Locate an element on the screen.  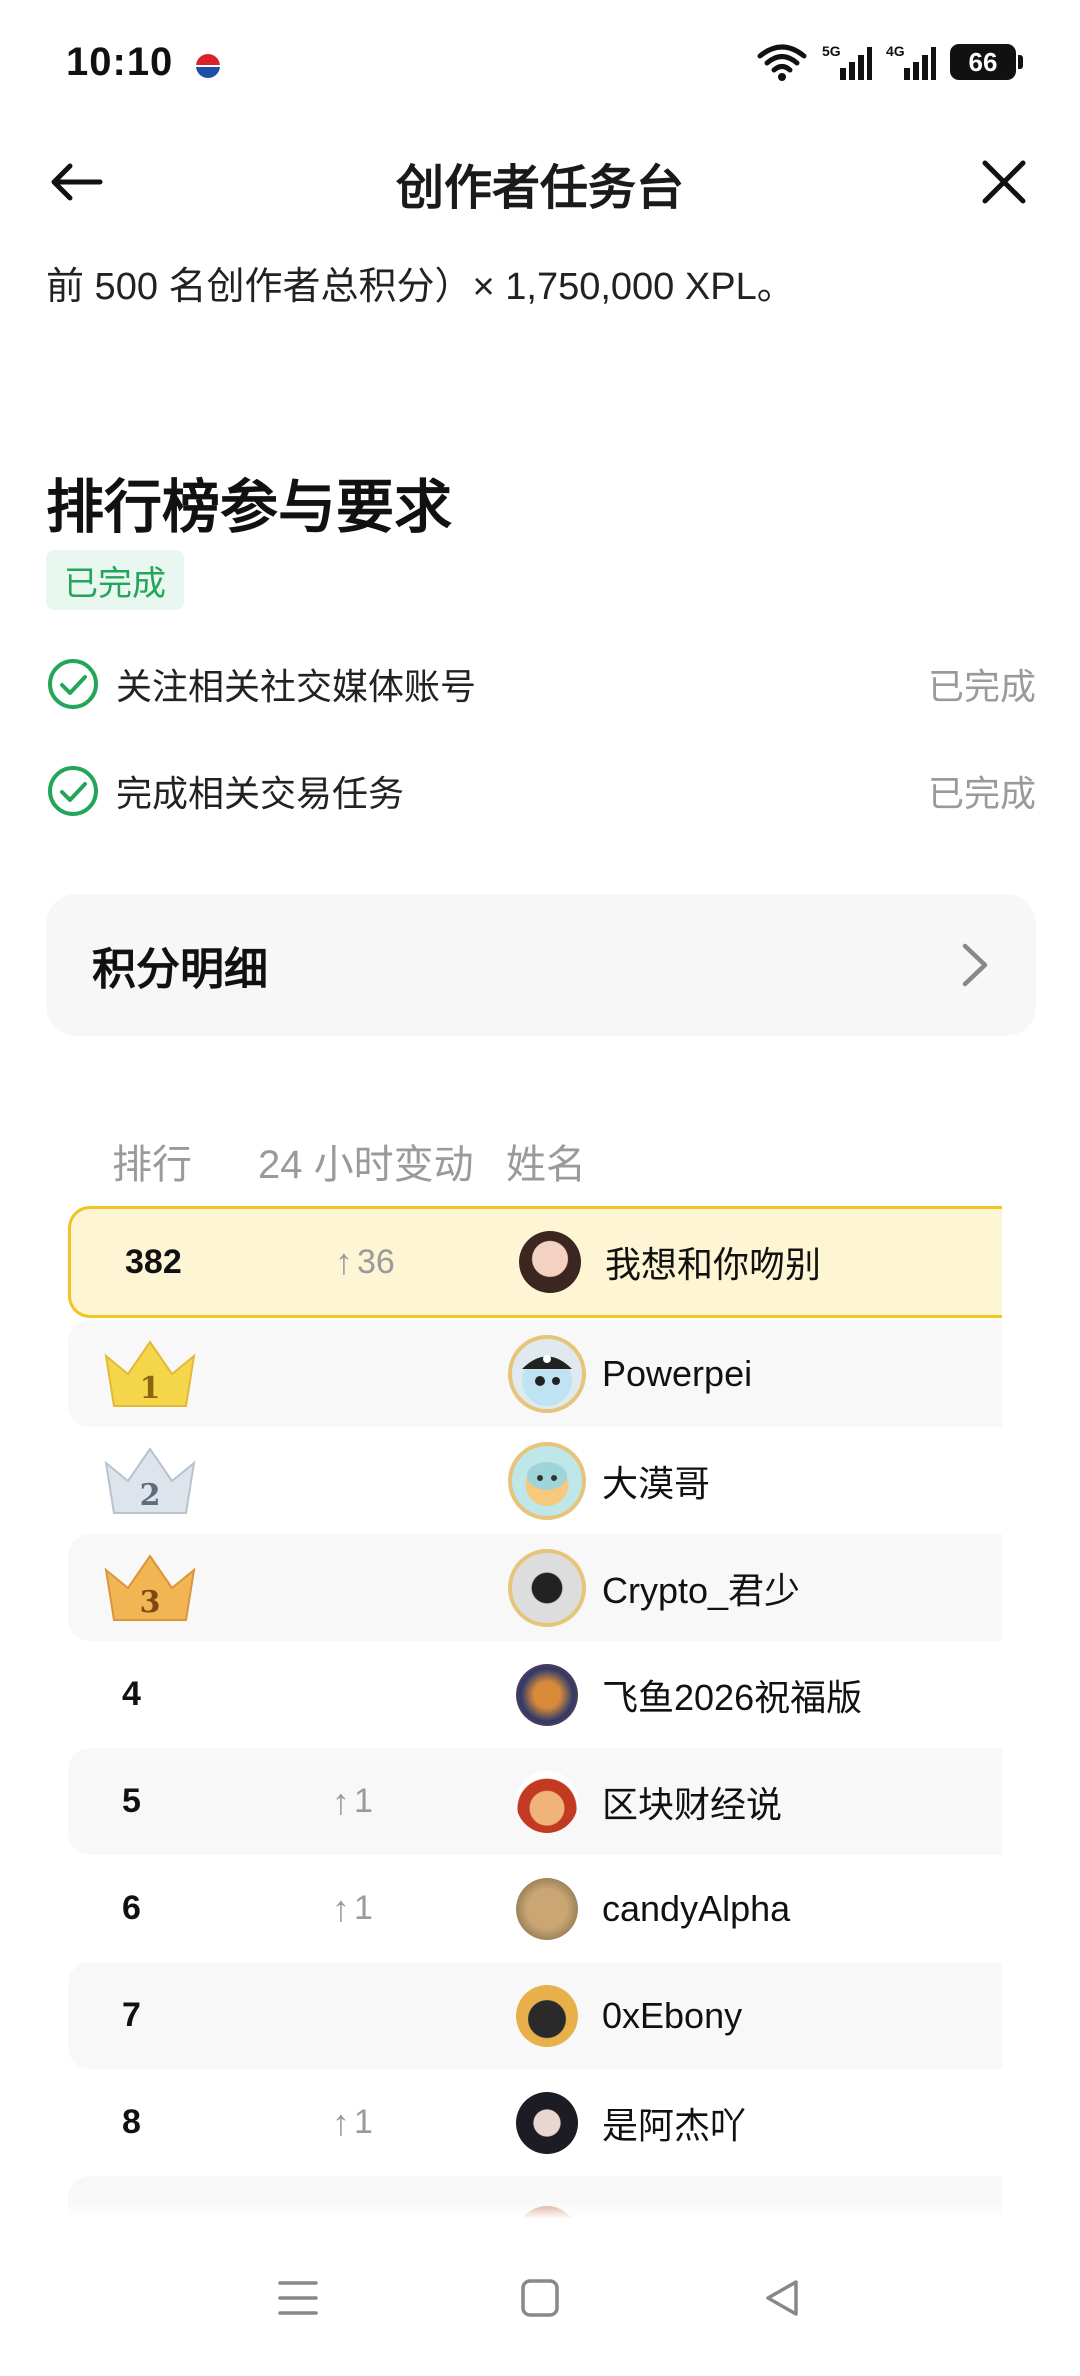
column-header-name: 姓名 is located at coordinates (546, 1165).